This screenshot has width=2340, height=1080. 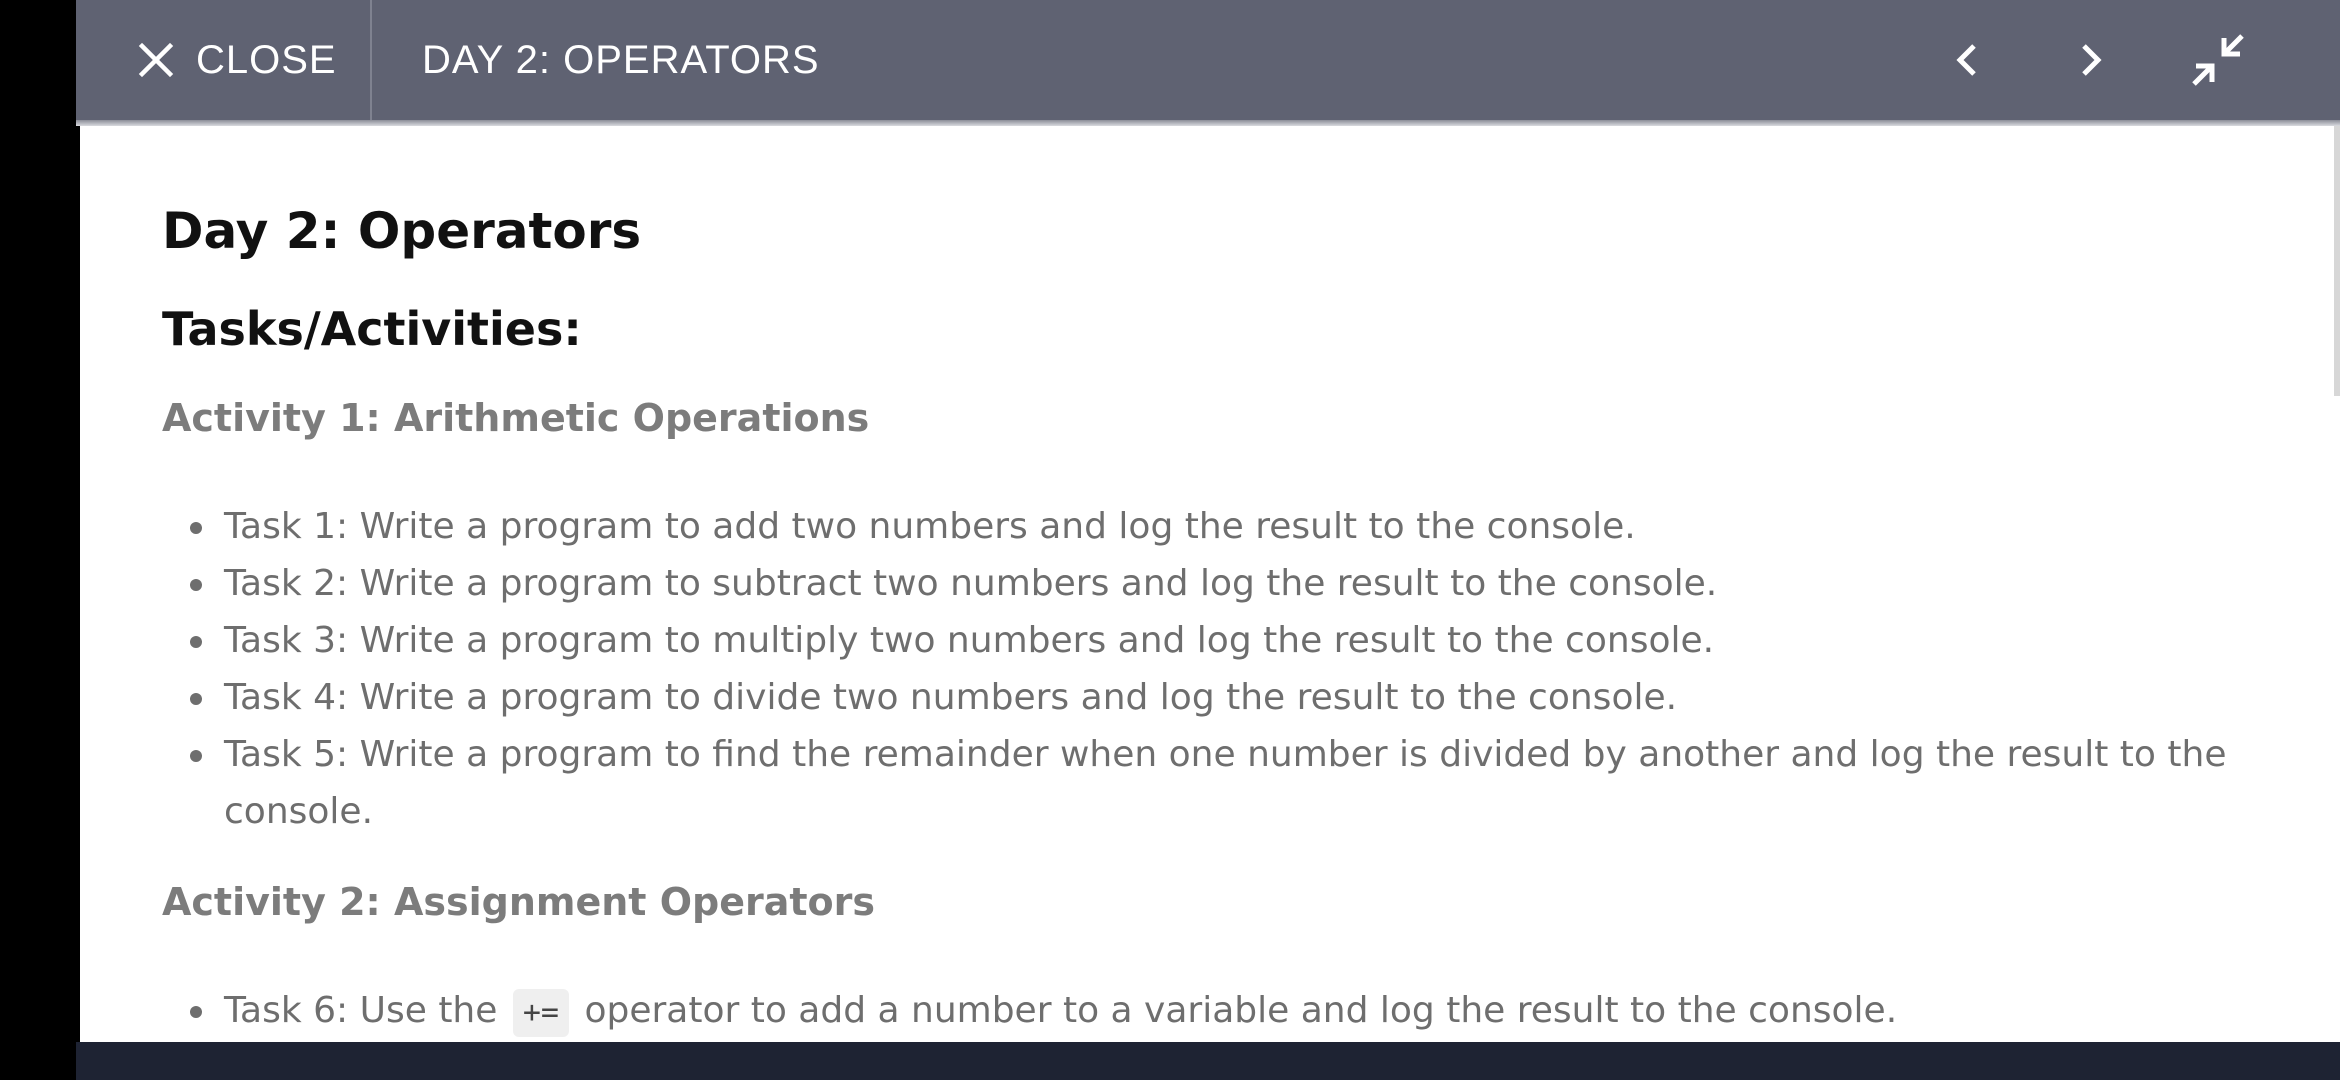 What do you see at coordinates (372, 329) in the screenshot?
I see `section-heading: Tasks/Activities:` at bounding box center [372, 329].